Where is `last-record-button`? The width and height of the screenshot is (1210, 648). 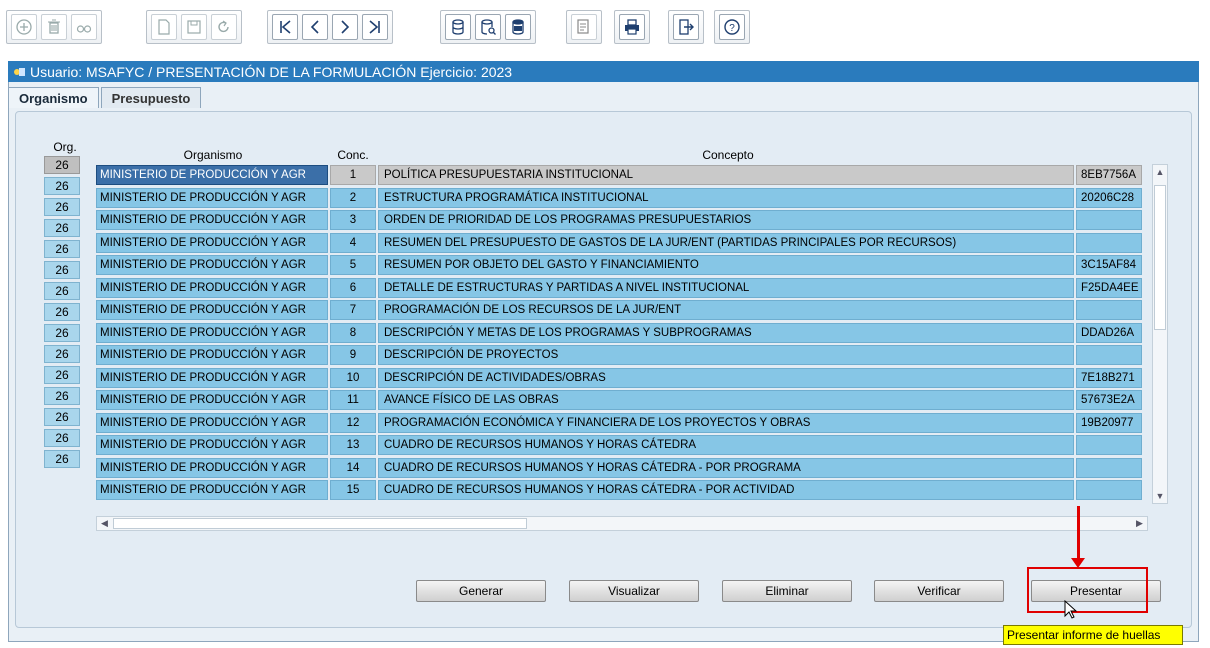 last-record-button is located at coordinates (375, 27).